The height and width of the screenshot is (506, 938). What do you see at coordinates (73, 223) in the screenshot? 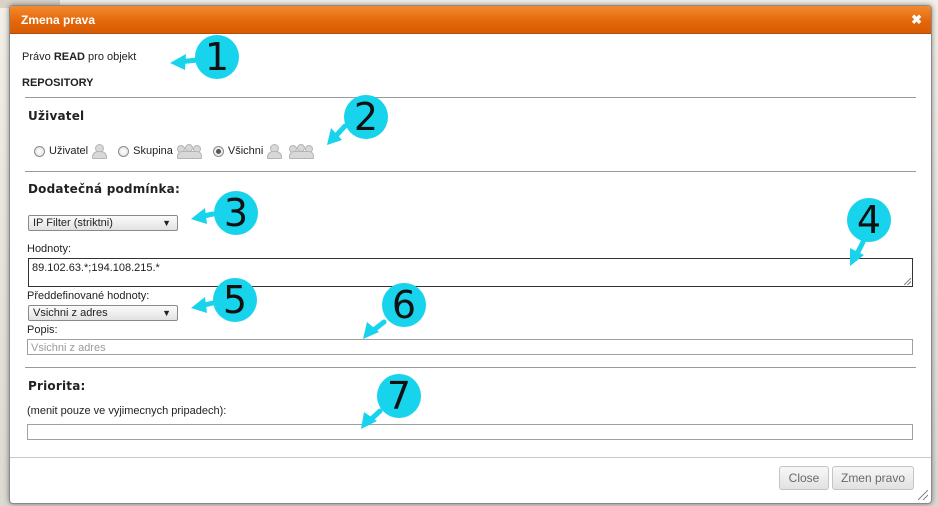
I see `condition-select-value: IP Filter (striktni)` at bounding box center [73, 223].